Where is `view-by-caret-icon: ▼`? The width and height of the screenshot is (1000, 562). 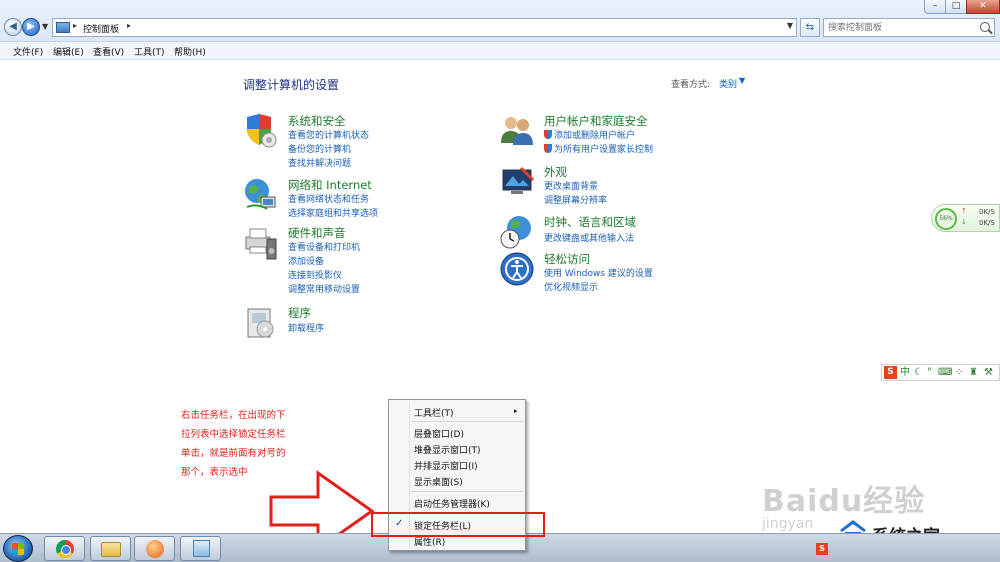
view-by-caret-icon: ▼ is located at coordinates (742, 80).